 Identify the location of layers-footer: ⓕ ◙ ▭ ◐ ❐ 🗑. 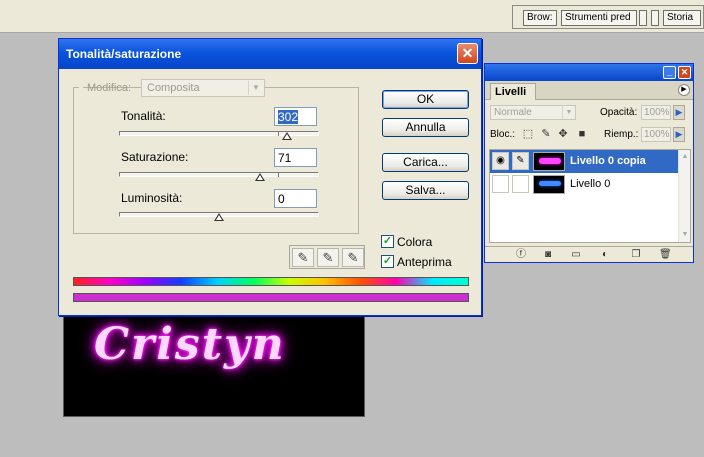
(589, 254).